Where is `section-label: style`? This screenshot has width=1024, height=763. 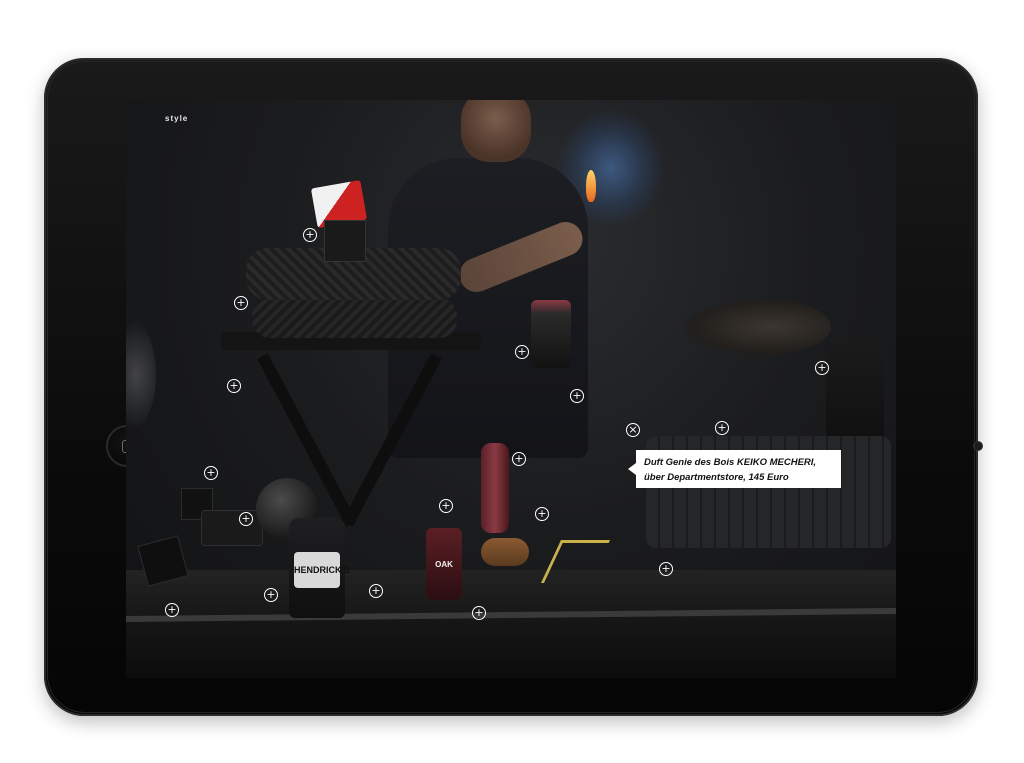 section-label: style is located at coordinates (177, 118).